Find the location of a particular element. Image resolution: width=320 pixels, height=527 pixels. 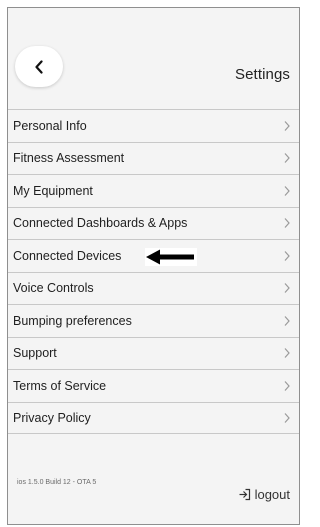

menu-item-label: Connected Dashboards & Apps is located at coordinates (100, 223).